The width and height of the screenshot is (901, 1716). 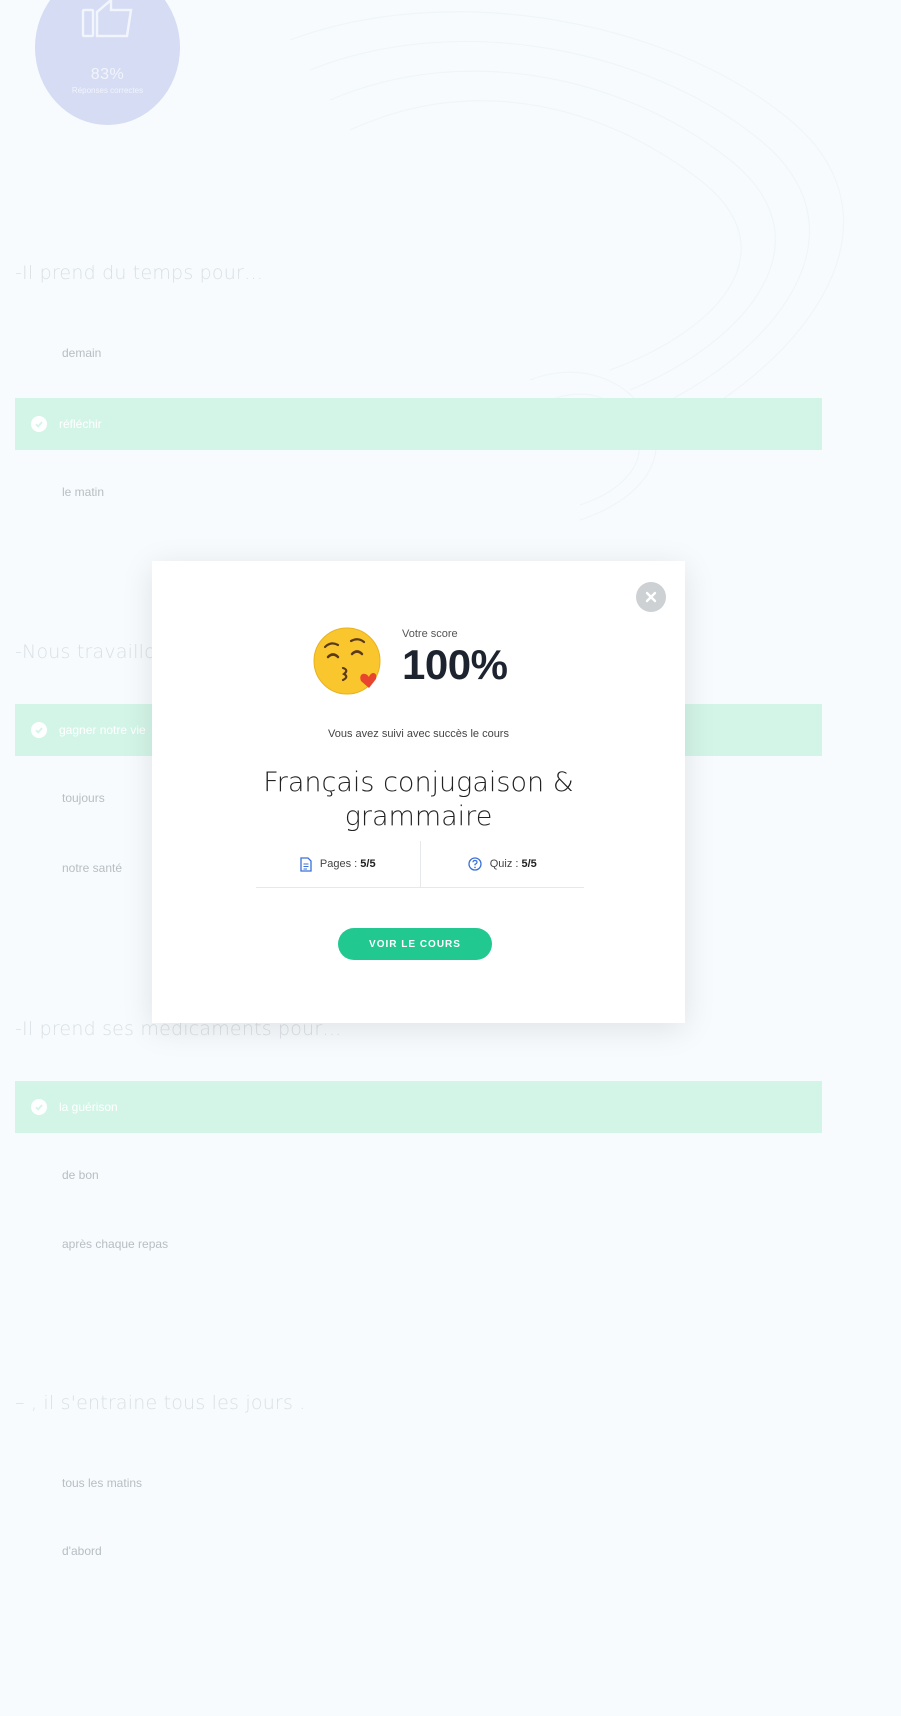 I want to click on question-3-answer-2: de bon, so click(x=418, y=1175).